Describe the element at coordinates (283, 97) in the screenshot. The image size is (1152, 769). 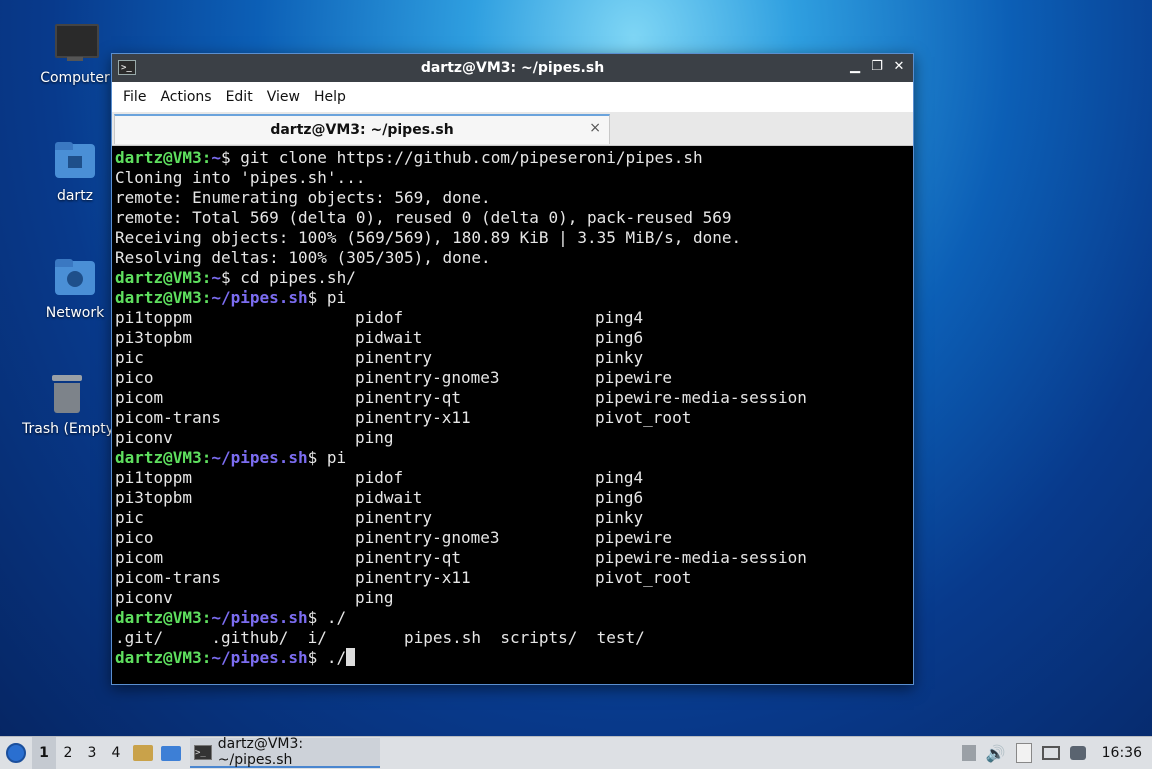
I see `menu-view: View` at that location.